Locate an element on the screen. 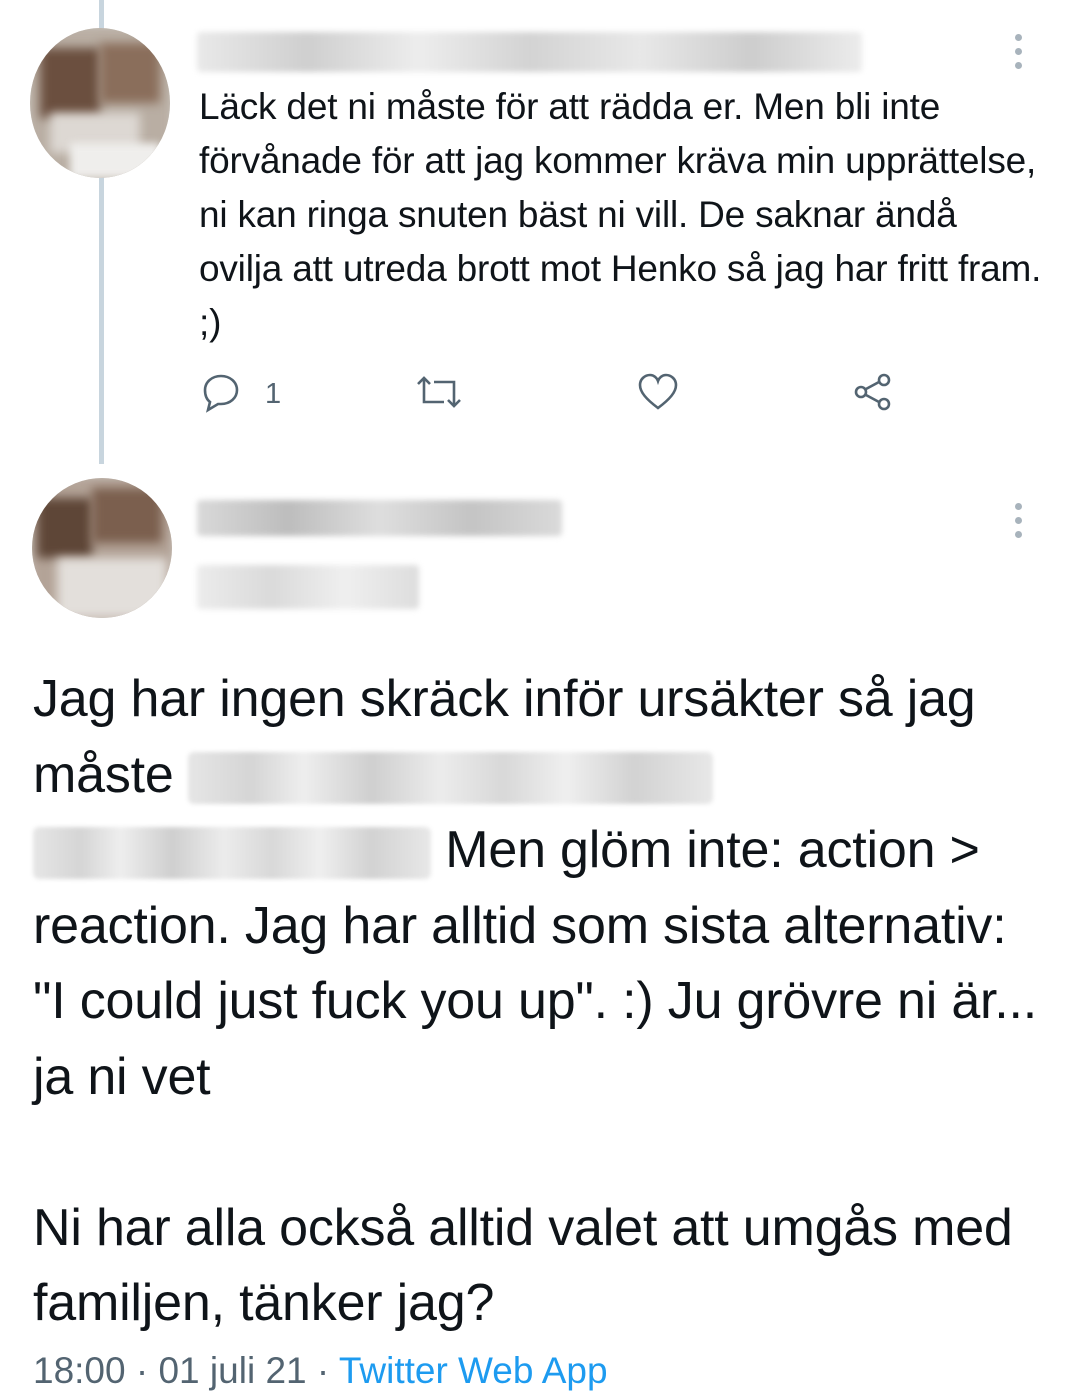 The image size is (1070, 1400). reply-count: 1 is located at coordinates (273, 394).